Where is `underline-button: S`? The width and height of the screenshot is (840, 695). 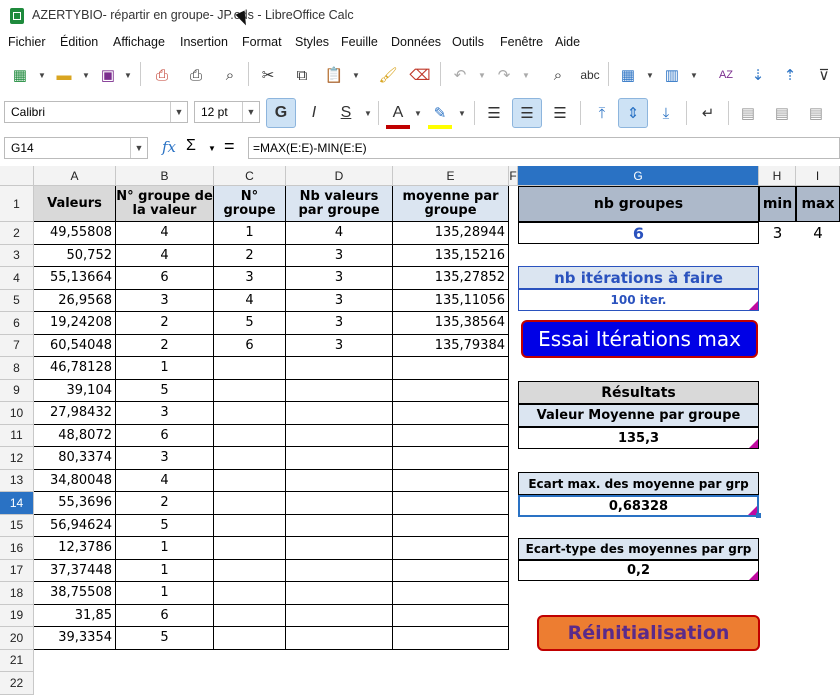 underline-button: S is located at coordinates (346, 113).